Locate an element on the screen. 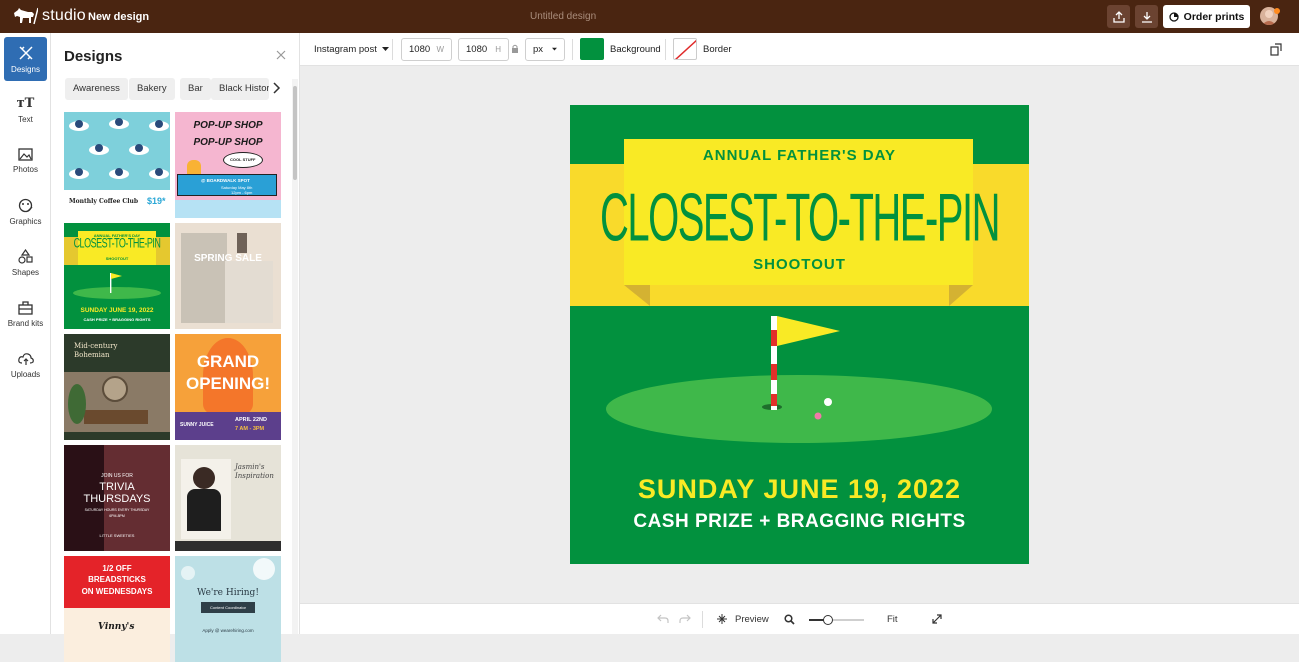 The height and width of the screenshot is (662, 1299). template-jasmins-inspiration: Jasmin's Inspiration is located at coordinates (228, 498).